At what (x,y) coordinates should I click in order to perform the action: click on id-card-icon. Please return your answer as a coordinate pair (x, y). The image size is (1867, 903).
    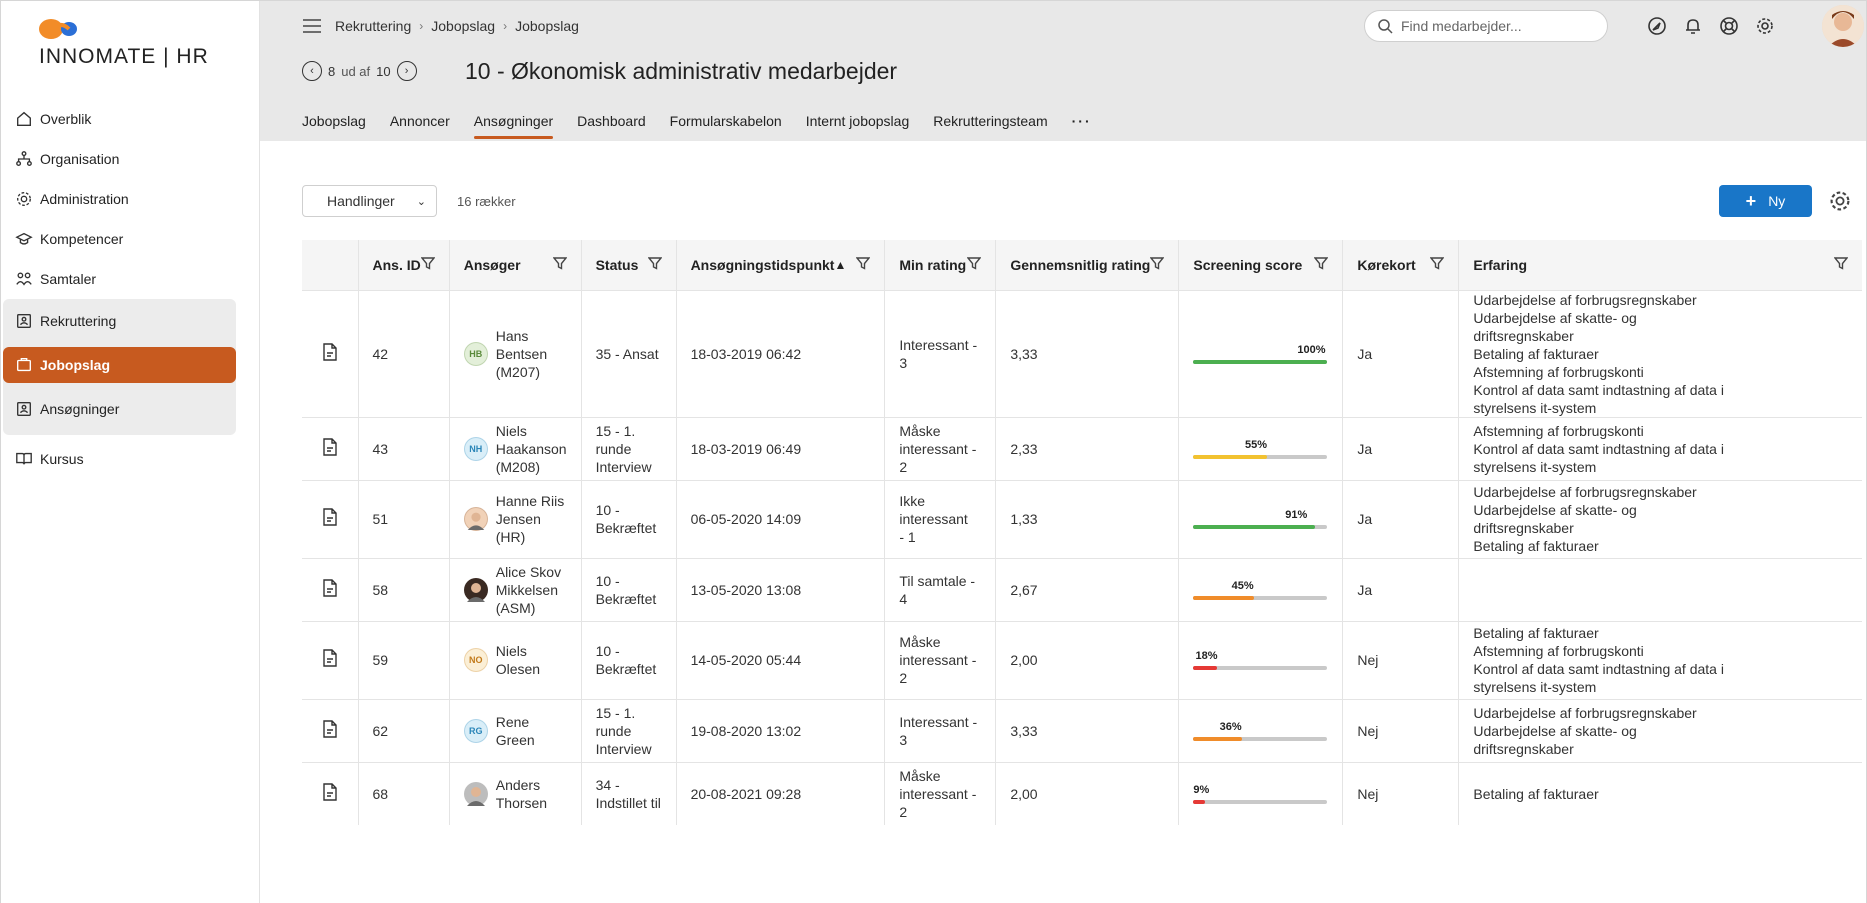
    Looking at the image, I should click on (24, 321).